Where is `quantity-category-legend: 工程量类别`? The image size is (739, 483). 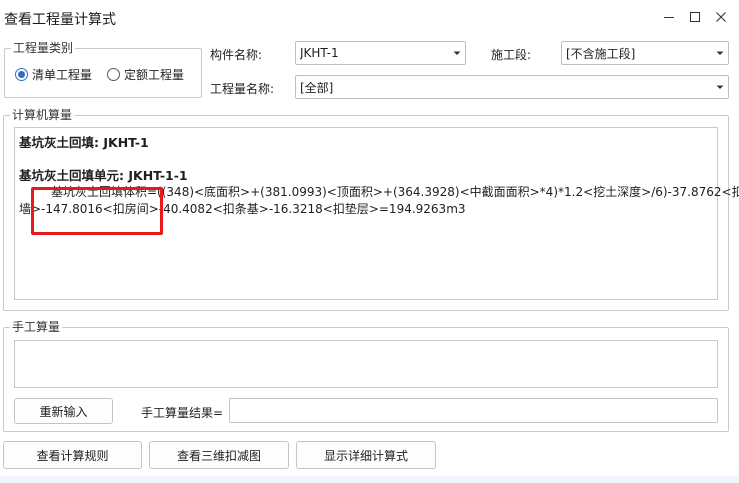 quantity-category-legend: 工程量类别 is located at coordinates (43, 48).